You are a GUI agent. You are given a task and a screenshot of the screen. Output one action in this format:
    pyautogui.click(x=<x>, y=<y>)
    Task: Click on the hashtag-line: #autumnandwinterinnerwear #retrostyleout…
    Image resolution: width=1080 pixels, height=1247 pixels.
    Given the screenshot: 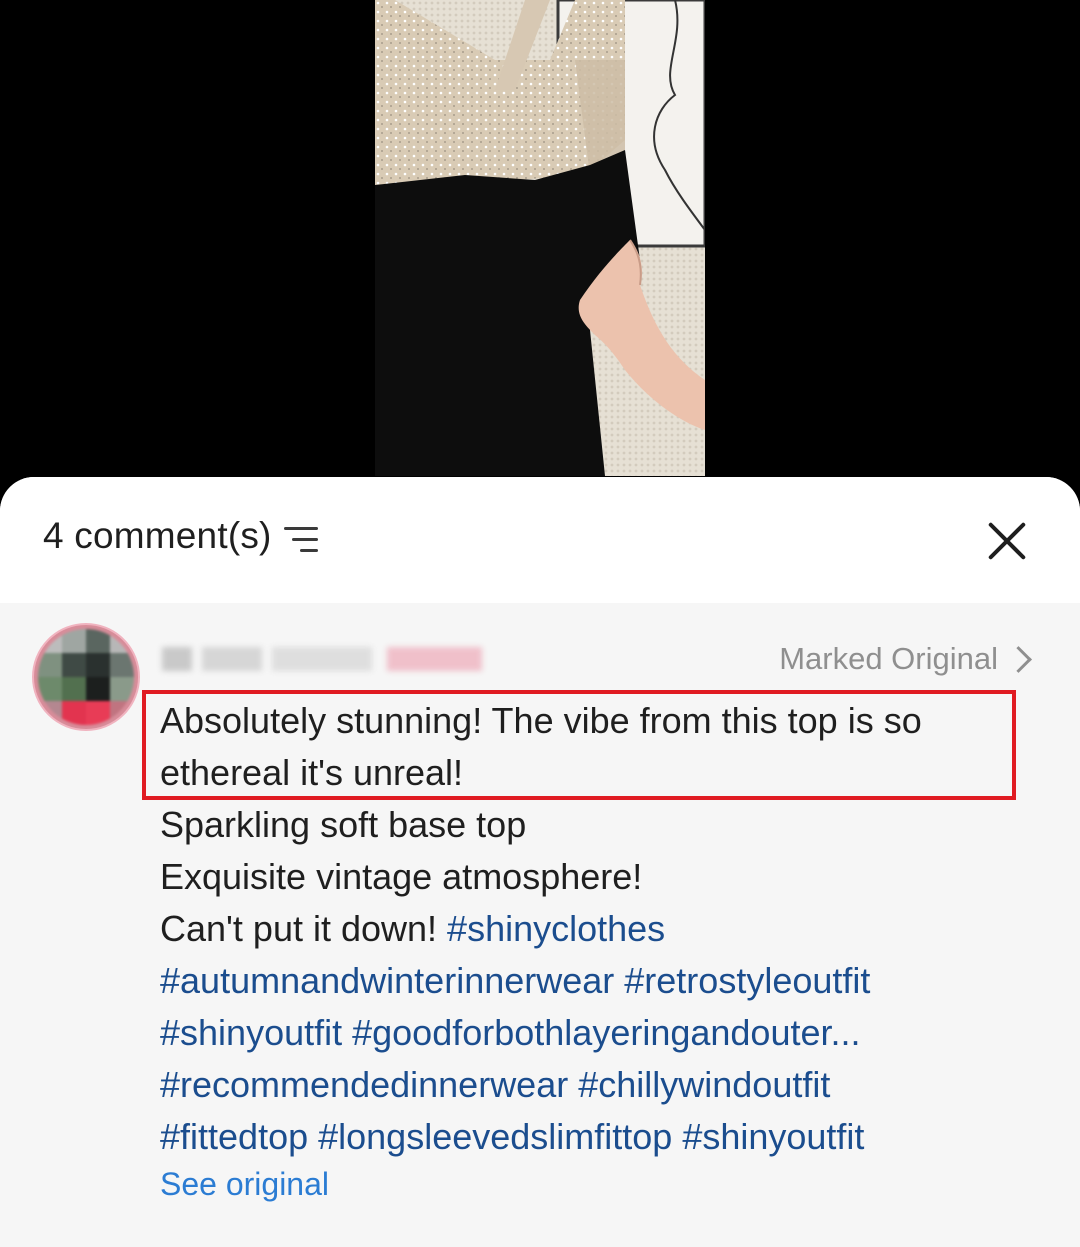 What is the action you would take?
    pyautogui.click(x=590, y=981)
    